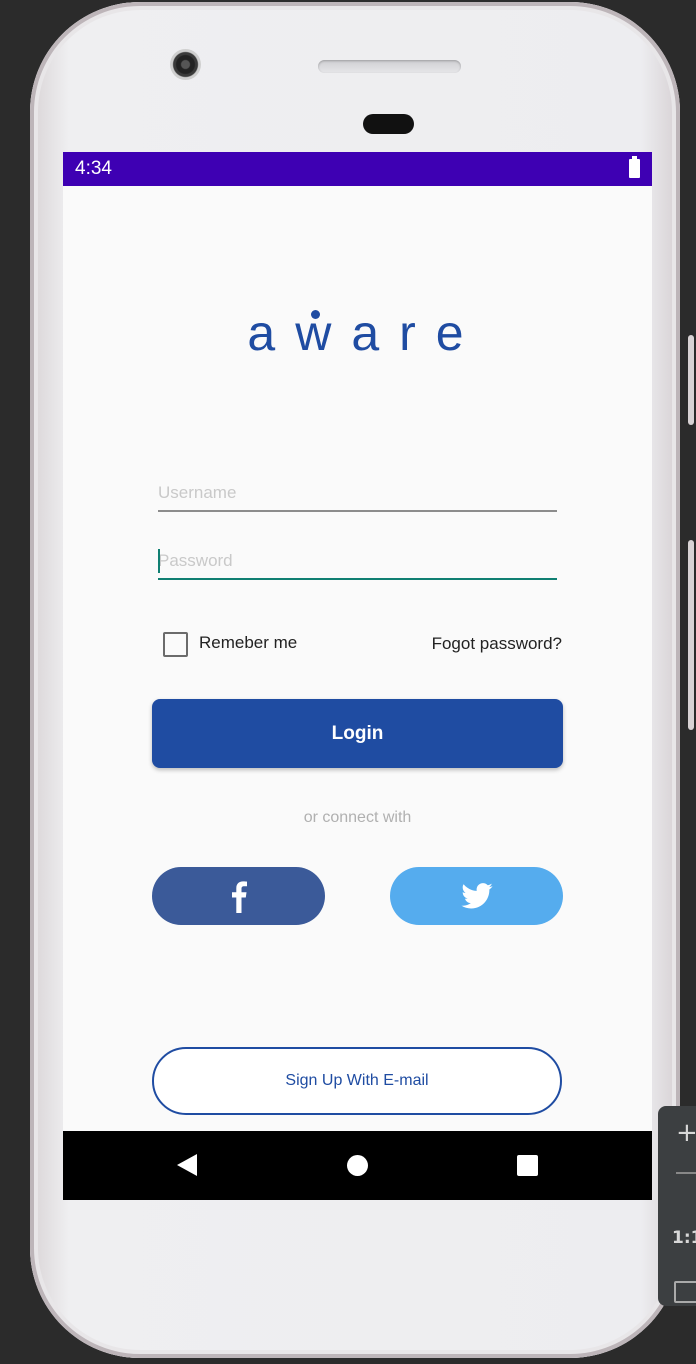 The height and width of the screenshot is (1364, 696). What do you see at coordinates (357, 817) in the screenshot?
I see `connect-with-label: or connect with` at bounding box center [357, 817].